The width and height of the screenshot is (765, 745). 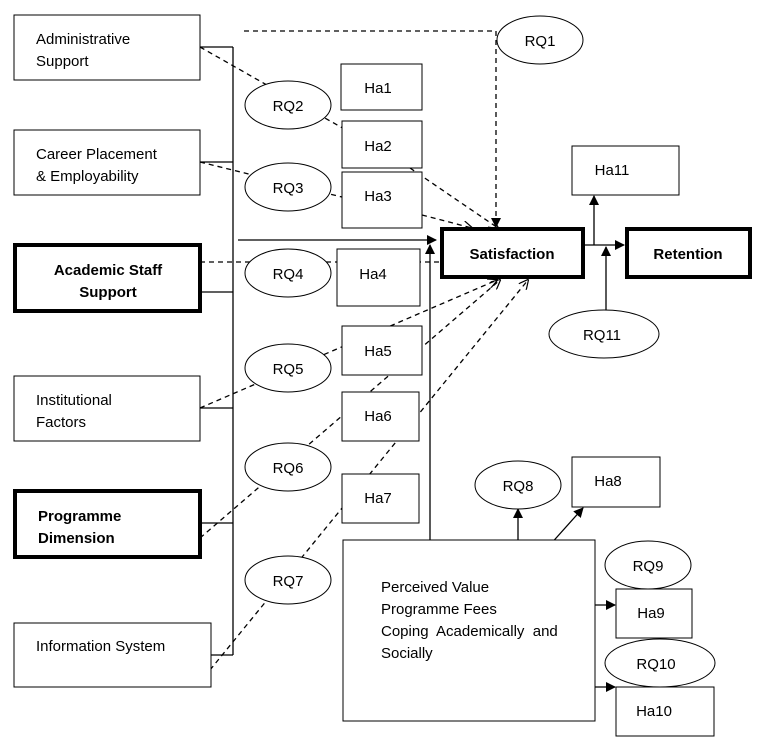 I want to click on ha3-box: Ha3, so click(x=382, y=200).